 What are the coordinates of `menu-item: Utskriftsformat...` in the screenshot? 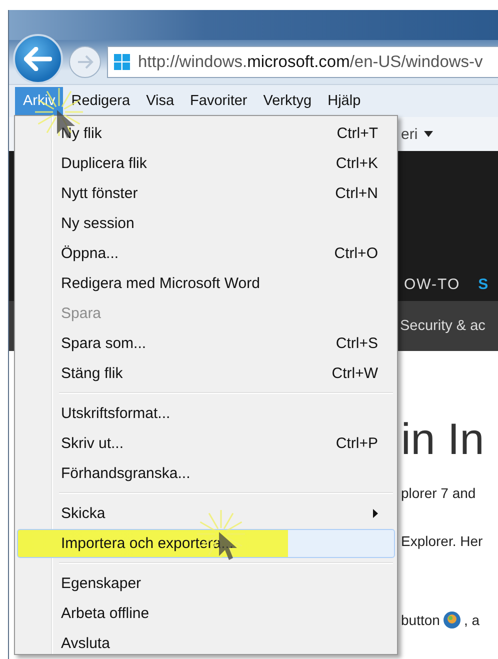 It's located at (206, 413).